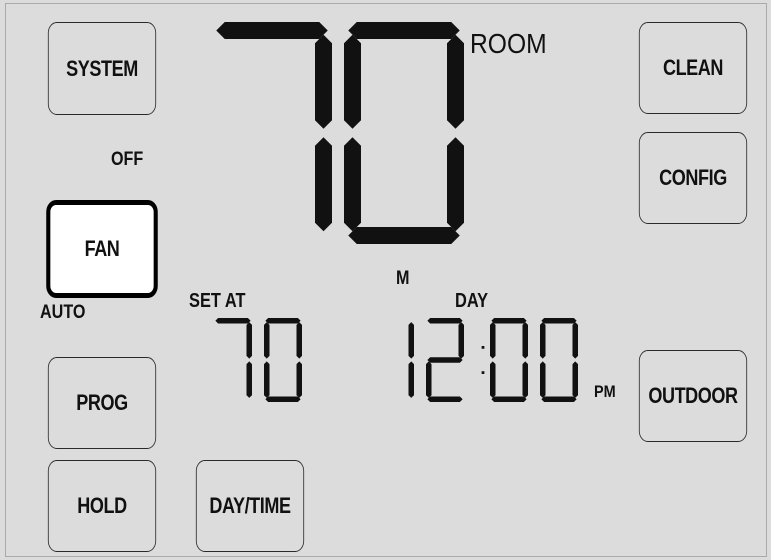  I want to click on set-temperature-display, so click(258, 360).